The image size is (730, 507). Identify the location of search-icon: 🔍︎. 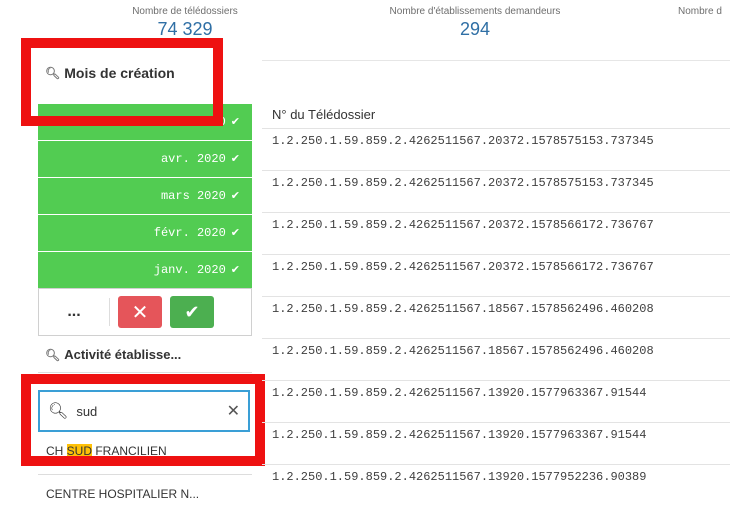
(53, 354).